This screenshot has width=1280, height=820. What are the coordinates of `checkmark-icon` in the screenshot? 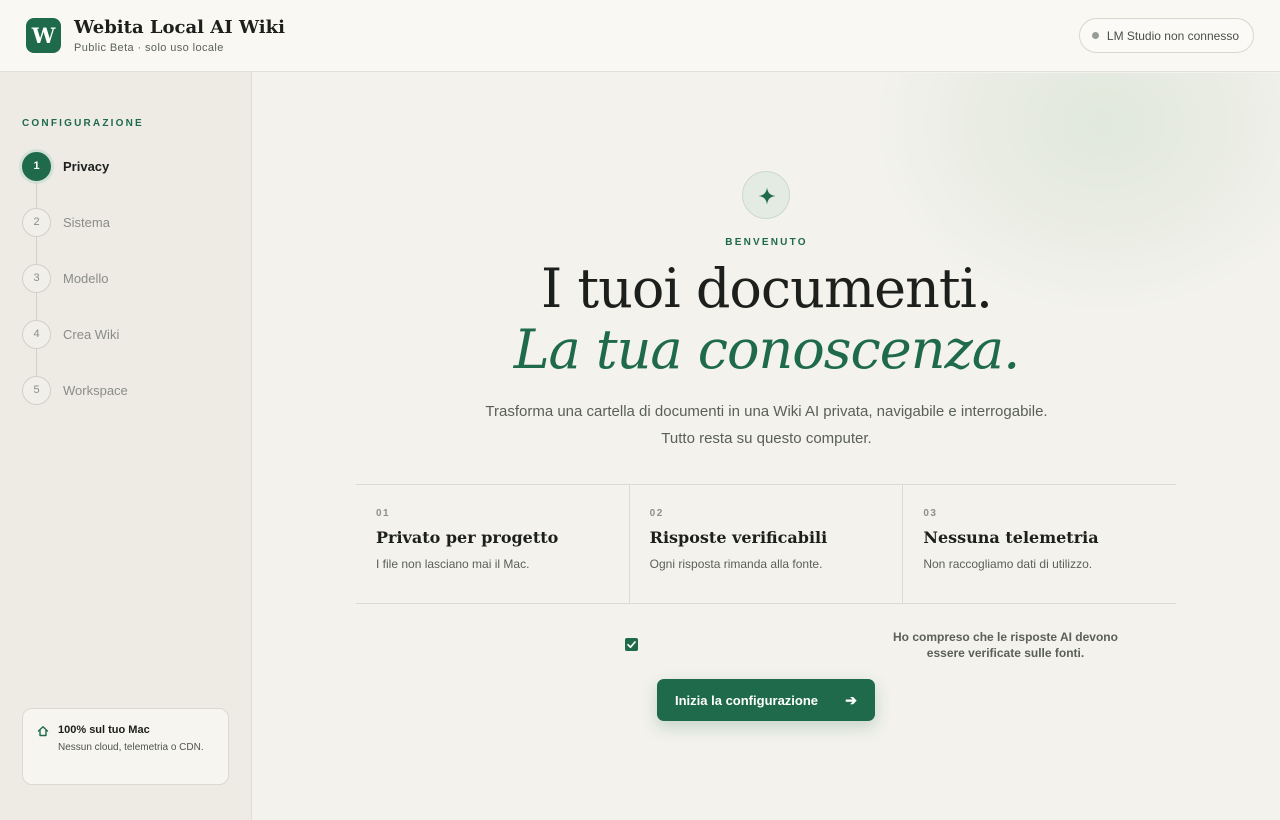 It's located at (631, 645).